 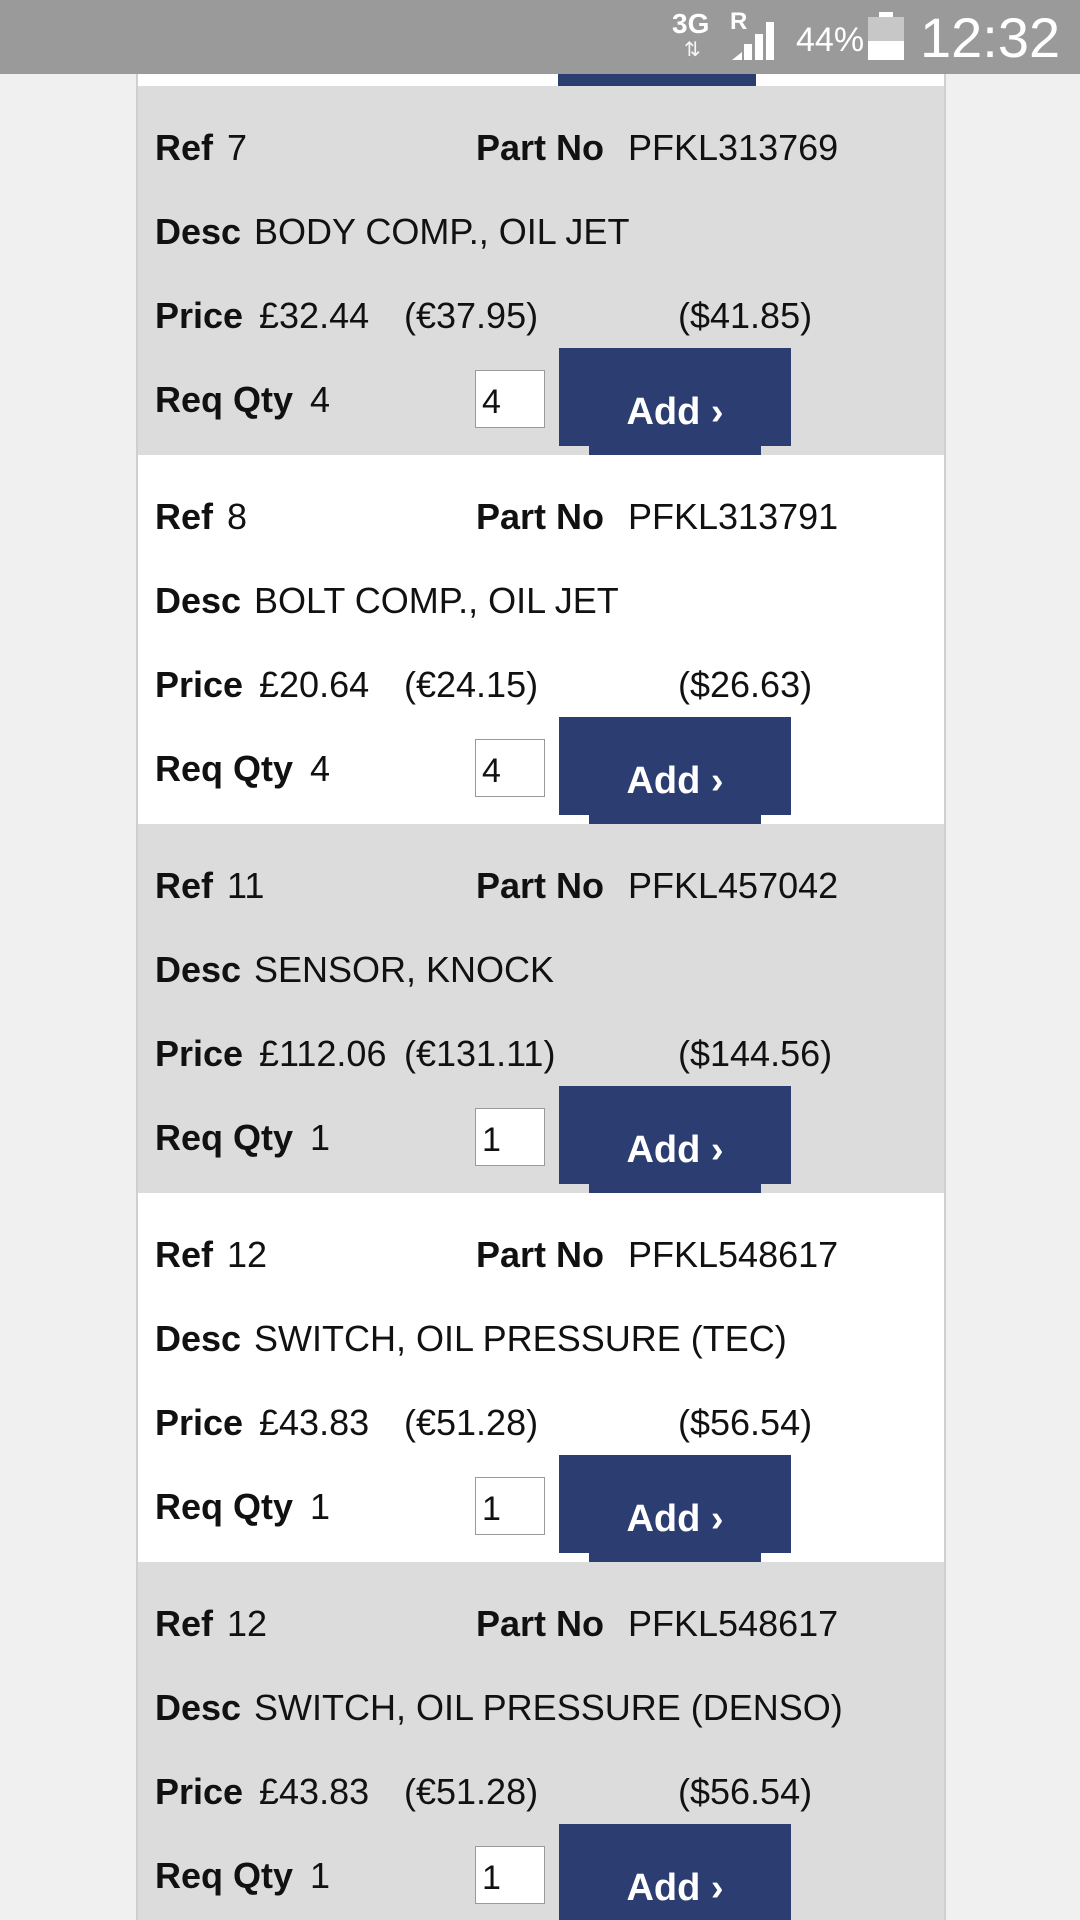 What do you see at coordinates (404, 969) in the screenshot?
I see `desc-value: SENSOR, KNOCK` at bounding box center [404, 969].